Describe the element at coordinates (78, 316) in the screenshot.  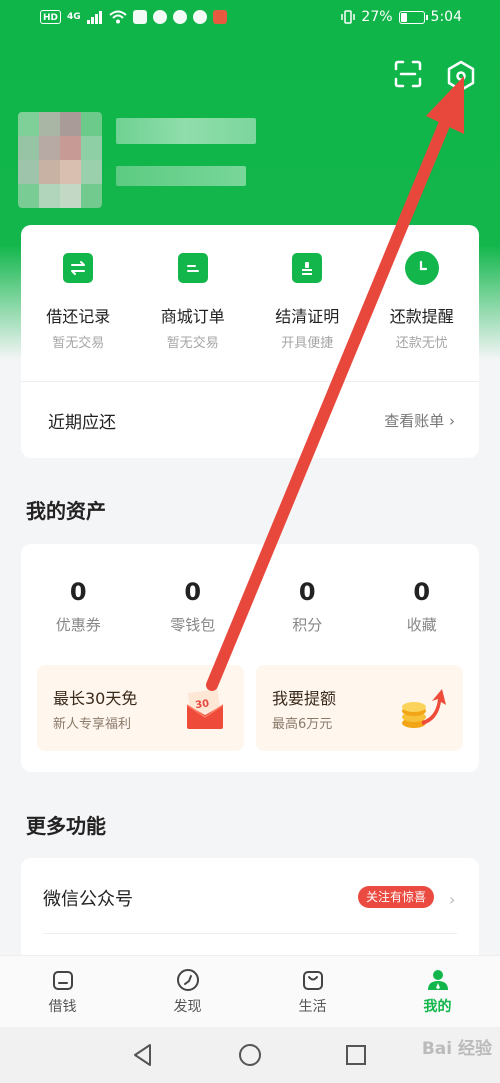
I see `quick-action-label: 借还记录` at that location.